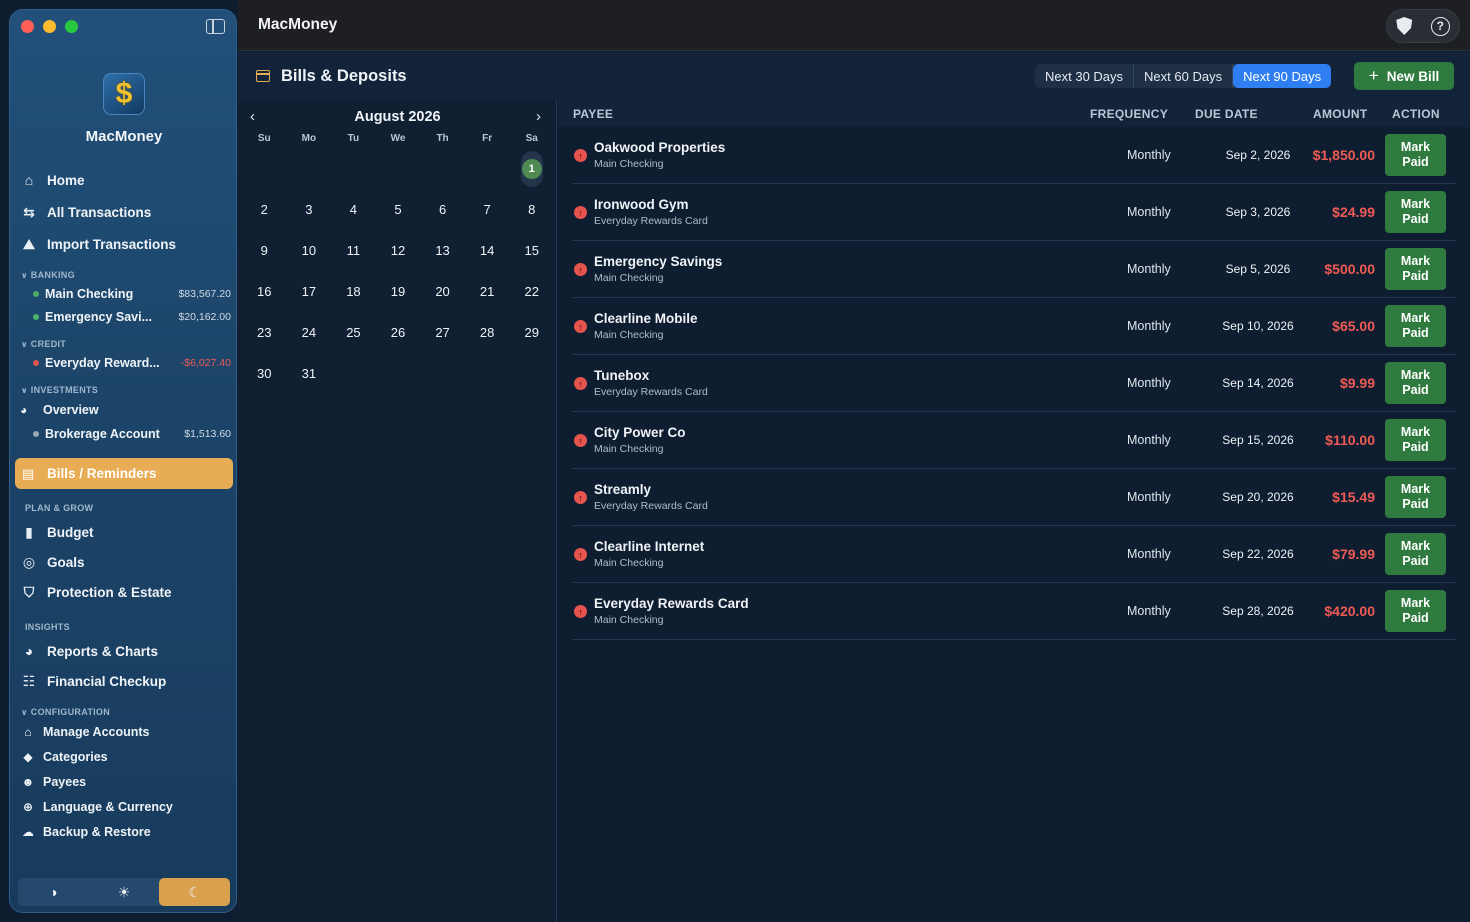 Image resolution: width=1470 pixels, height=922 pixels. I want to click on account-main-checking: Main Checking $83,567.20, so click(132, 294).